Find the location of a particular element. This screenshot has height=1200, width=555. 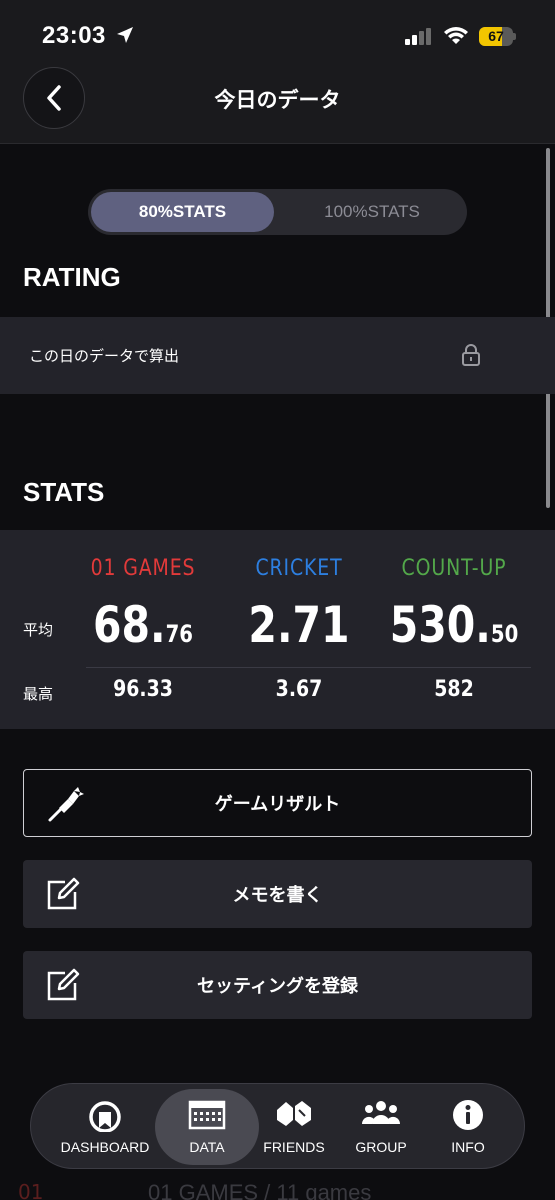

bottom-tab-bar: DASHBOARD DATA FRIENDS GROUP INFO is located at coordinates (277, 1126).